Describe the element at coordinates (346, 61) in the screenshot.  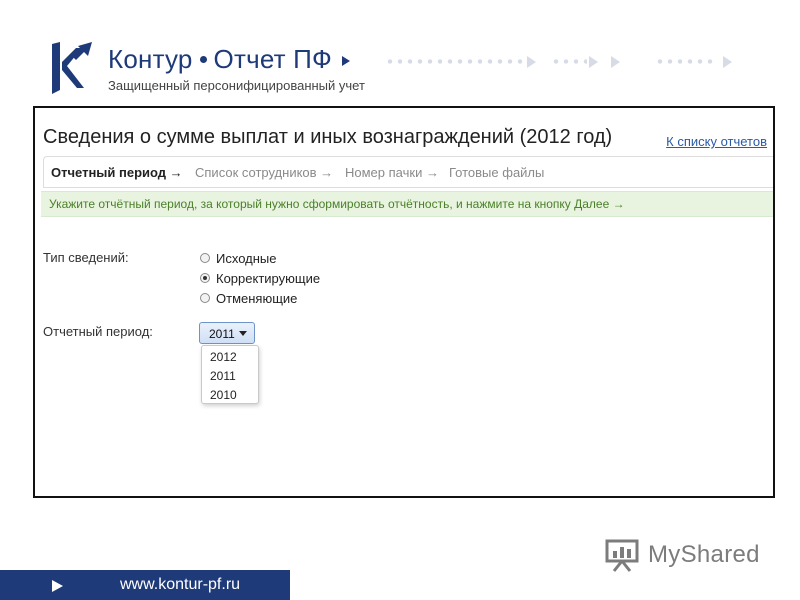
I see `brand-arrow-icon` at that location.